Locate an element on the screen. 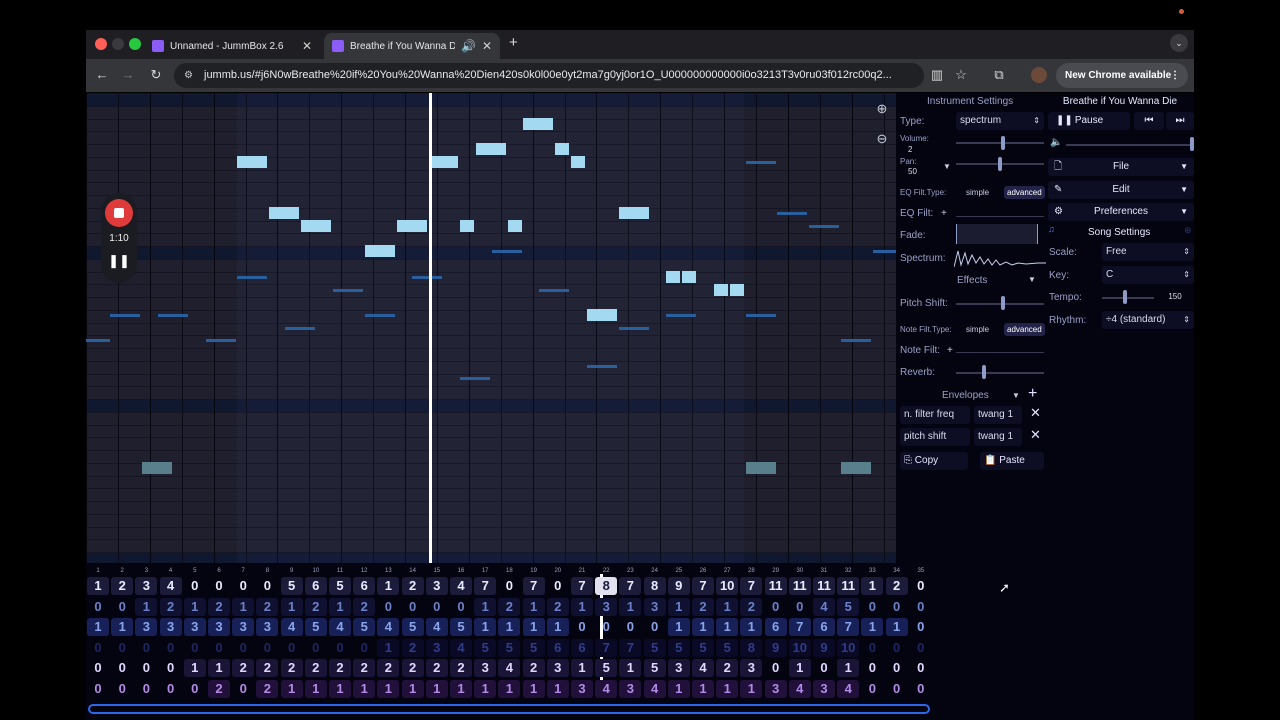 The image size is (1280, 720). profile-avatar is located at coordinates (1039, 75).